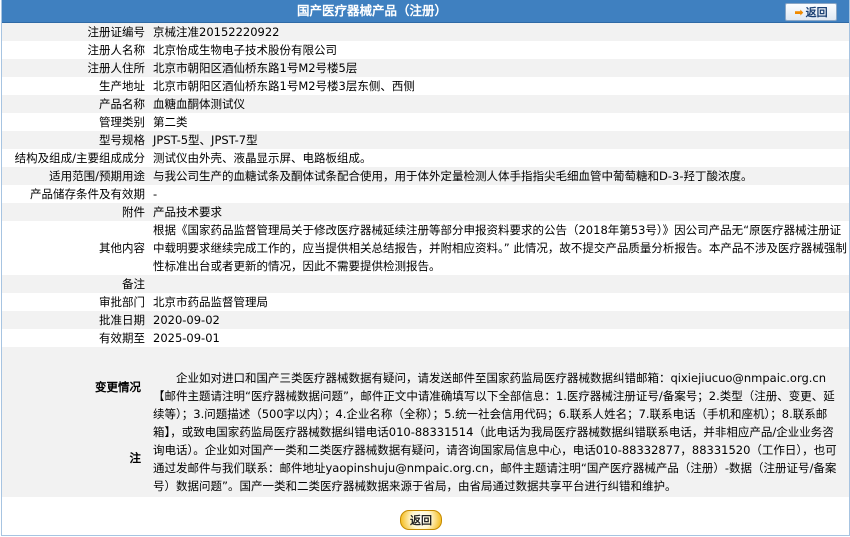 The height and width of the screenshot is (537, 850). What do you see at coordinates (75, 338) in the screenshot?
I see `row-label: 有效期至` at bounding box center [75, 338].